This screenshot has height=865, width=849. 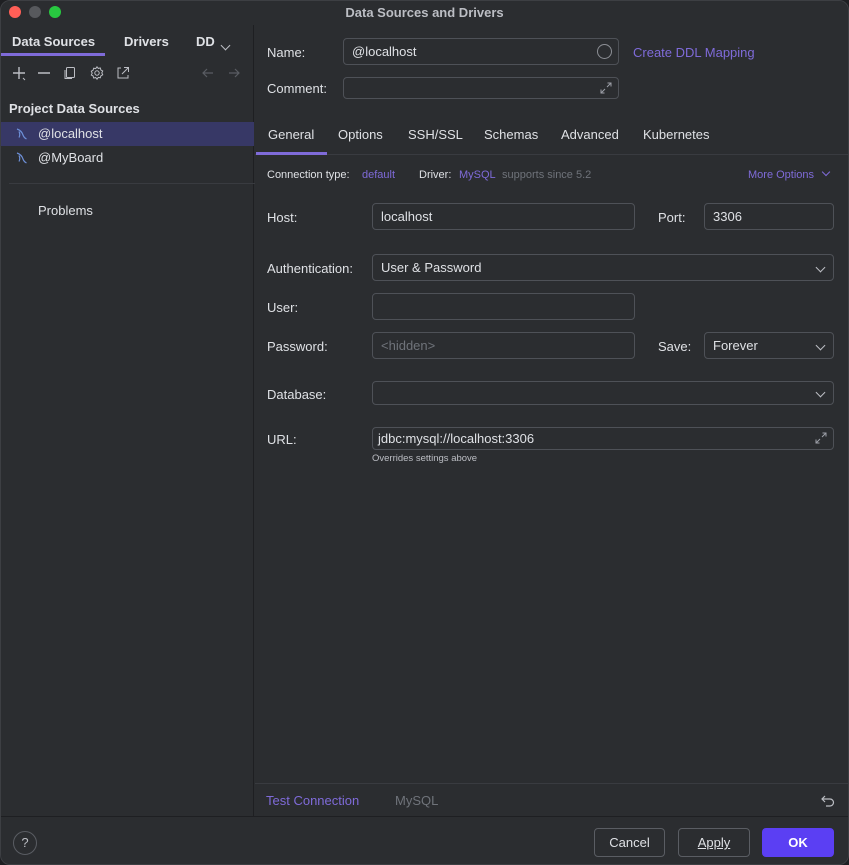 What do you see at coordinates (456, 438) in the screenshot?
I see `url-input-value: jdbc:mysql://localhost:3306` at bounding box center [456, 438].